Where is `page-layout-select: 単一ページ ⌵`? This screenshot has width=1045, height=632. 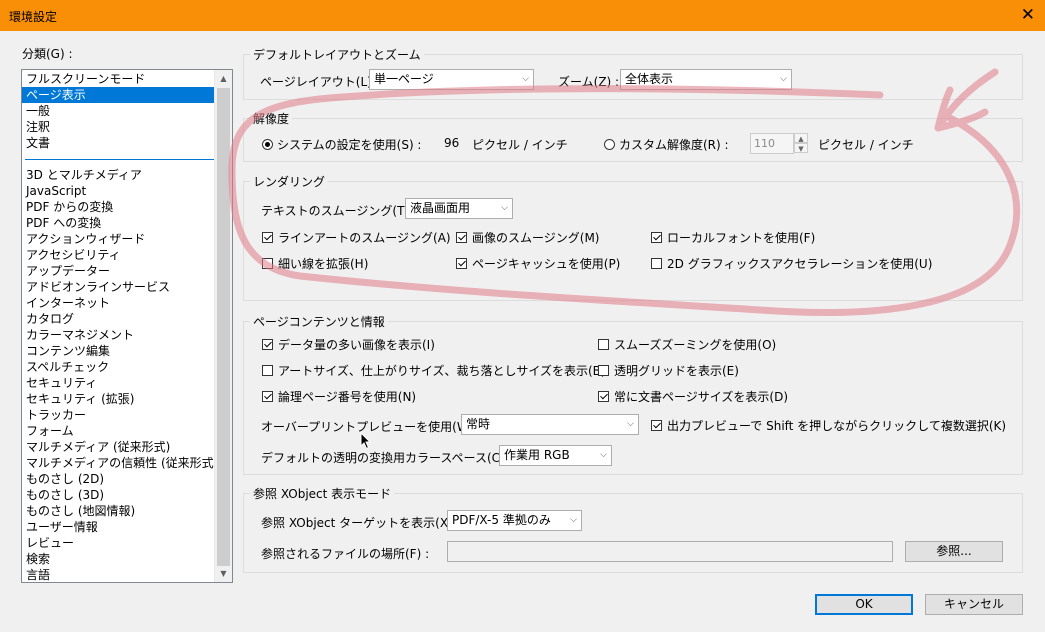
page-layout-select: 単一ページ ⌵ is located at coordinates (451, 79).